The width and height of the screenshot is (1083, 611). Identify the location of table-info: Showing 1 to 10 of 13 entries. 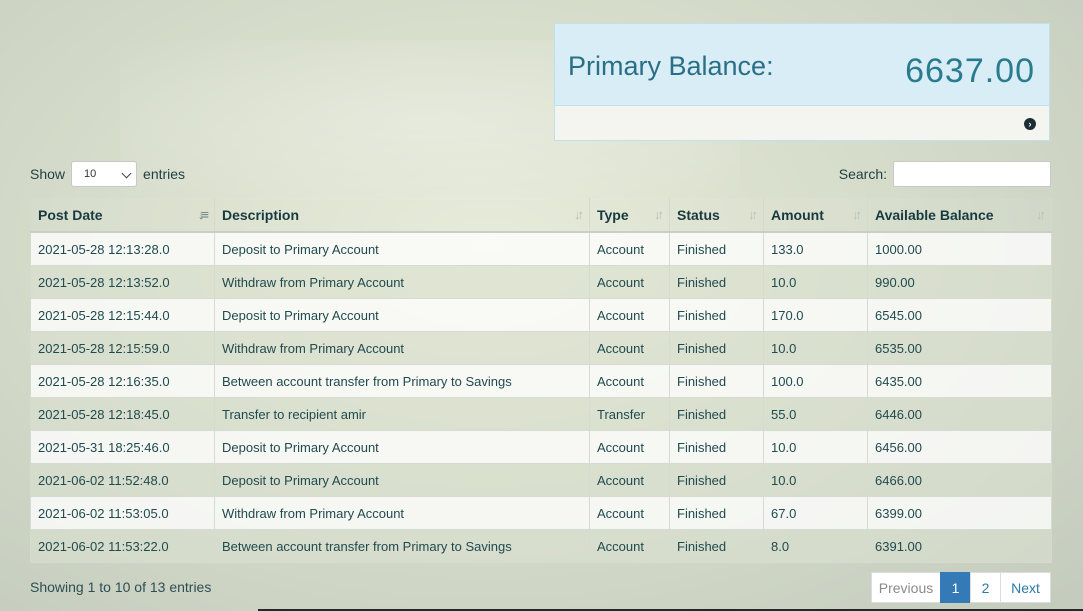
(121, 587).